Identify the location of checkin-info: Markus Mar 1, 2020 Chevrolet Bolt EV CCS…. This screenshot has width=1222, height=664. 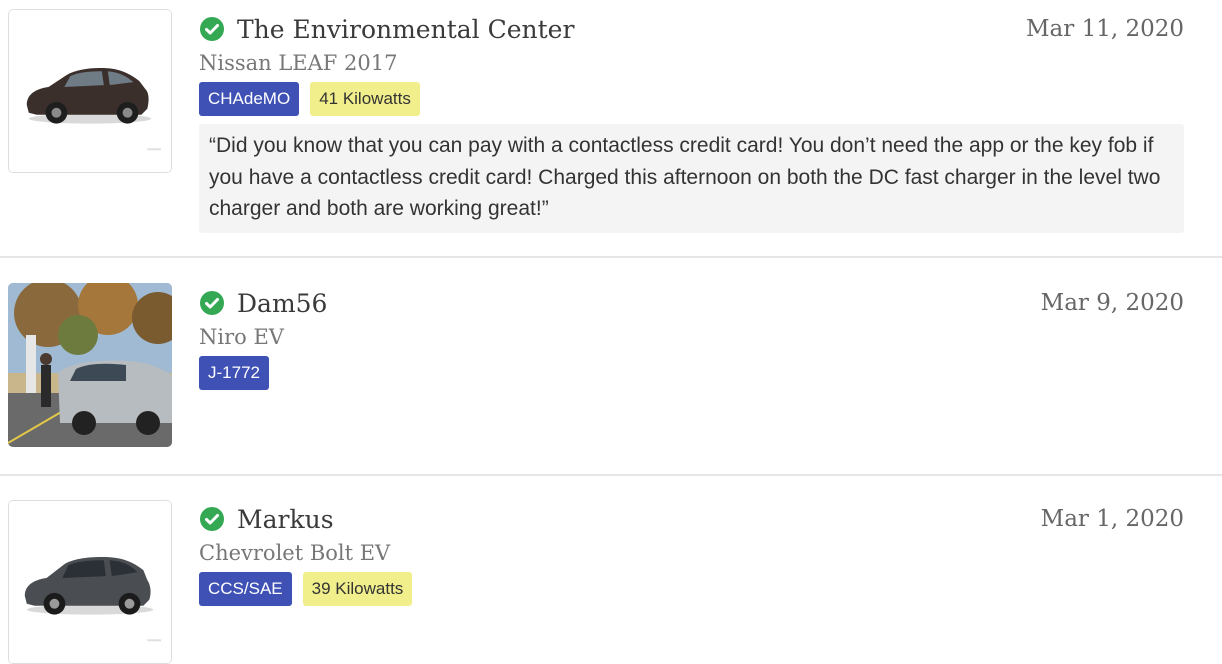
(691, 554).